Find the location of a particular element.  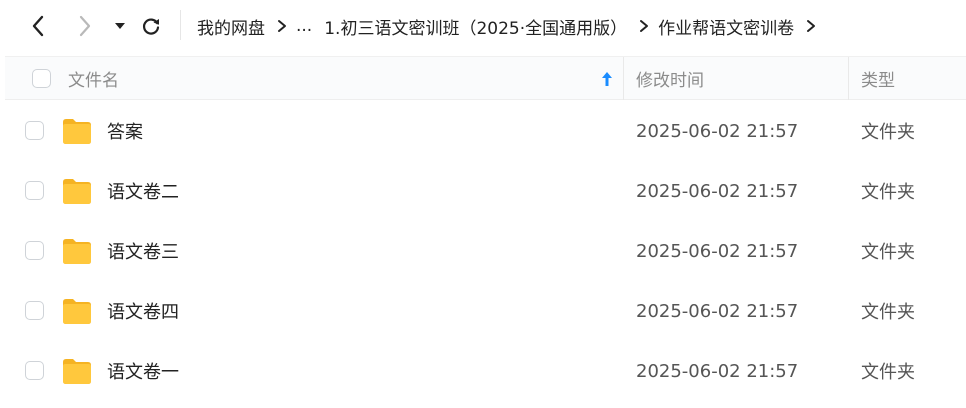

toolbar: 我的网盘 ... 1.初三语文密训班（2025·全国通用版） 作业帮语文密训卷 is located at coordinates (483, 26).